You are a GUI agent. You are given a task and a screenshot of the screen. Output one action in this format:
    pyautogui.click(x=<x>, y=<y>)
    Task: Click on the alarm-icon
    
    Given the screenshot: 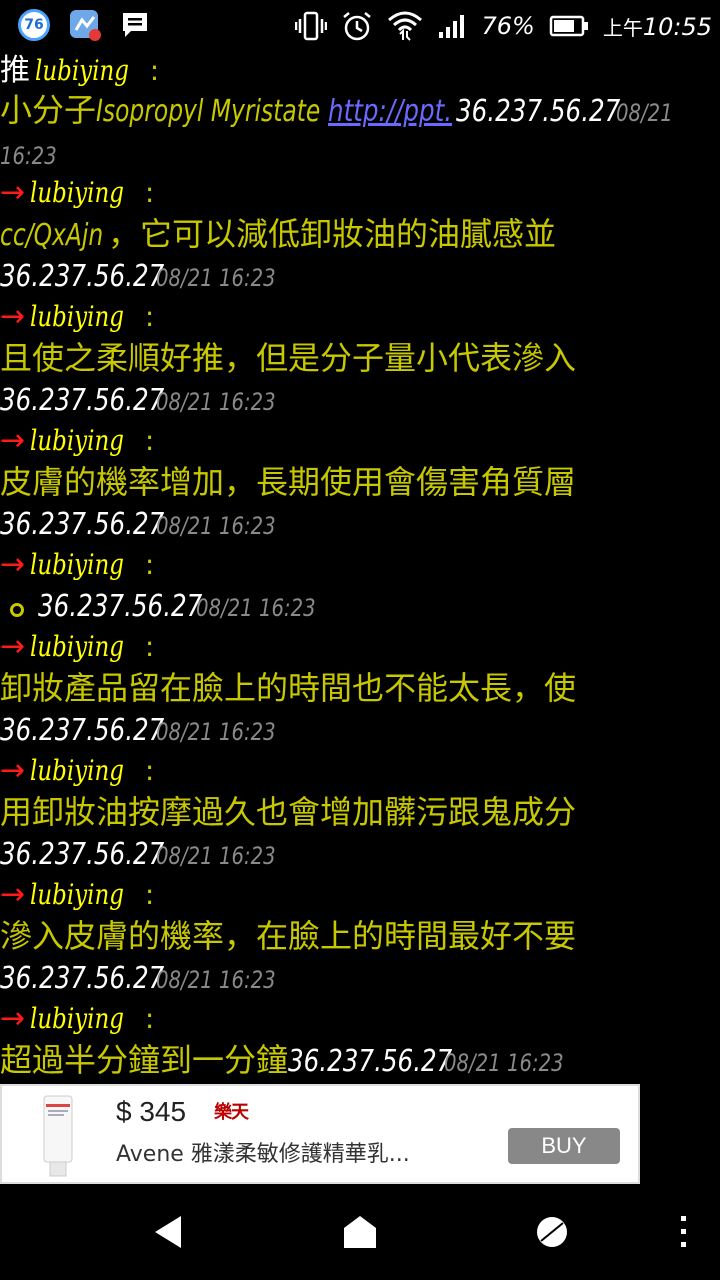 What is the action you would take?
    pyautogui.click(x=357, y=26)
    